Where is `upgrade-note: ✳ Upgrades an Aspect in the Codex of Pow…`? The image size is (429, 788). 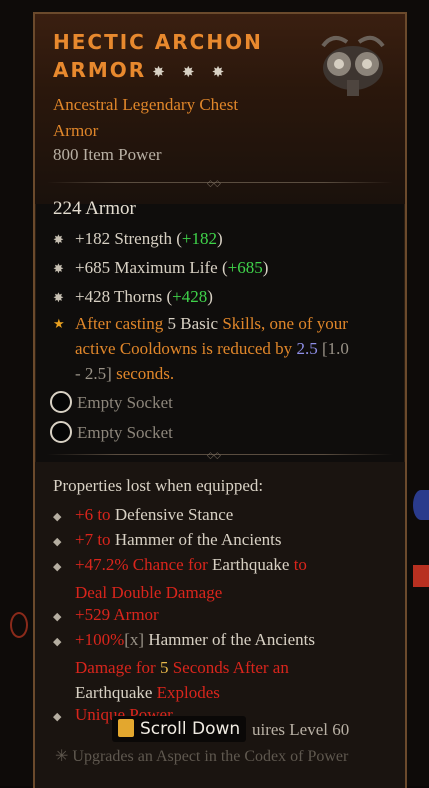
upgrade-note: ✳ Upgrades an Aspect in the Codex of Pow… is located at coordinates (201, 756).